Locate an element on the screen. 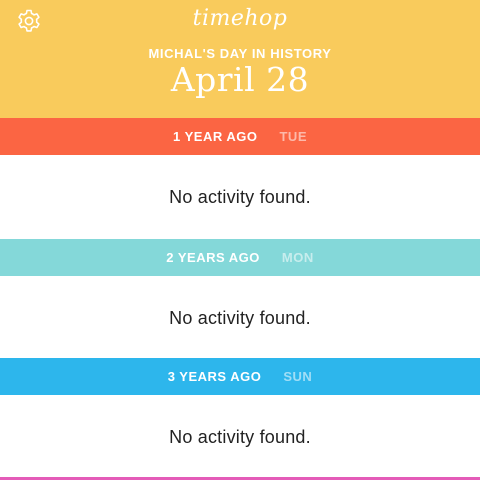  day-in-history-subtitle: MICHAL'S DAY IN HISTORY is located at coordinates (240, 53).